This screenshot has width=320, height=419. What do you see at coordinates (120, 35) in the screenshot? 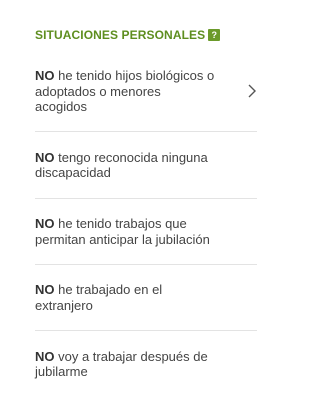
I see `section-title: SITUACIONES PERSONALES` at bounding box center [120, 35].